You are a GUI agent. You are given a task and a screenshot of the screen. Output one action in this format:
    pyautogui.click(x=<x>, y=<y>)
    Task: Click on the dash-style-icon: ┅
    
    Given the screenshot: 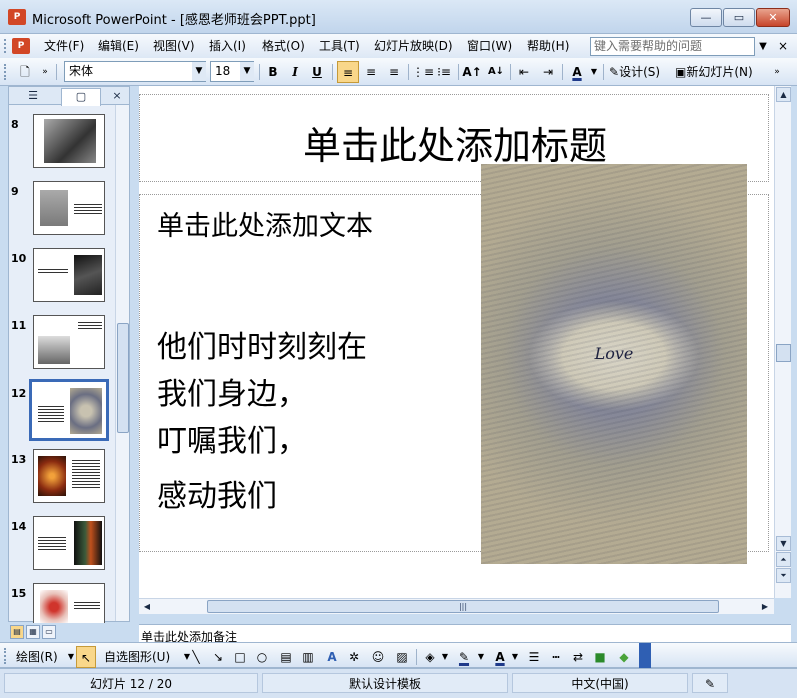 What is the action you would take?
    pyautogui.click(x=556, y=657)
    